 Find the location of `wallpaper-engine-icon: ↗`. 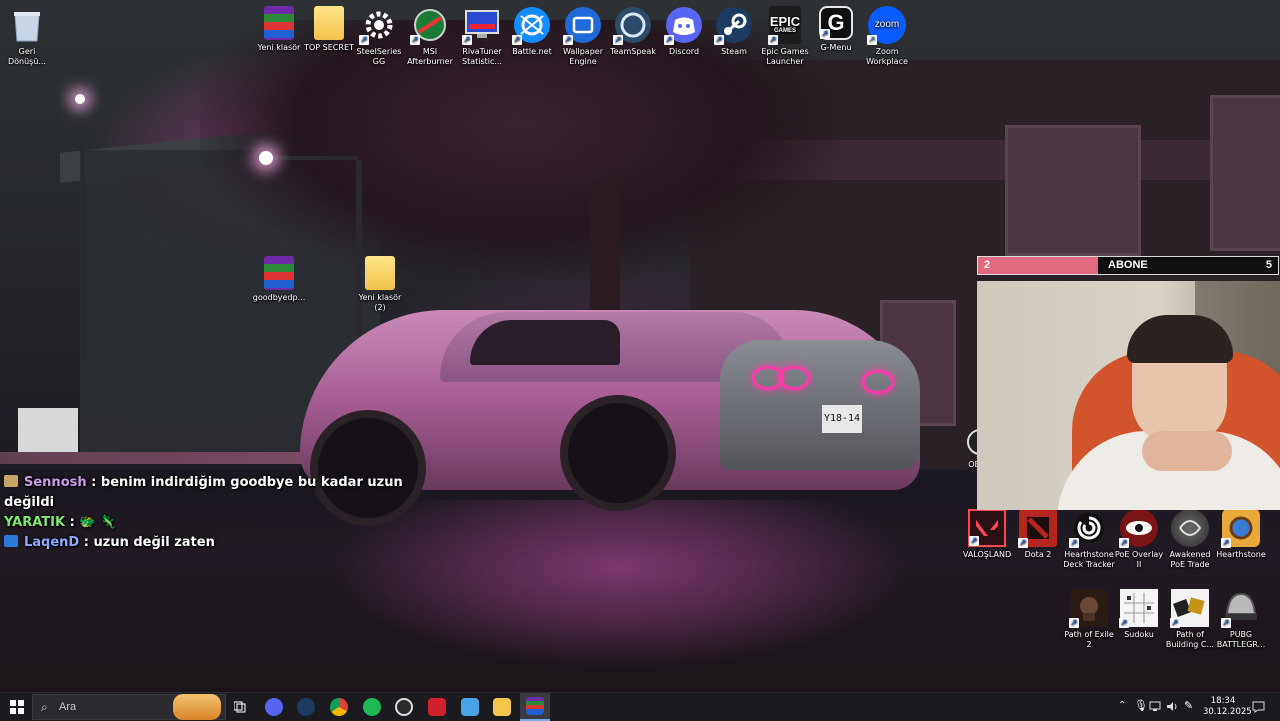

wallpaper-engine-icon: ↗ is located at coordinates (582, 25).